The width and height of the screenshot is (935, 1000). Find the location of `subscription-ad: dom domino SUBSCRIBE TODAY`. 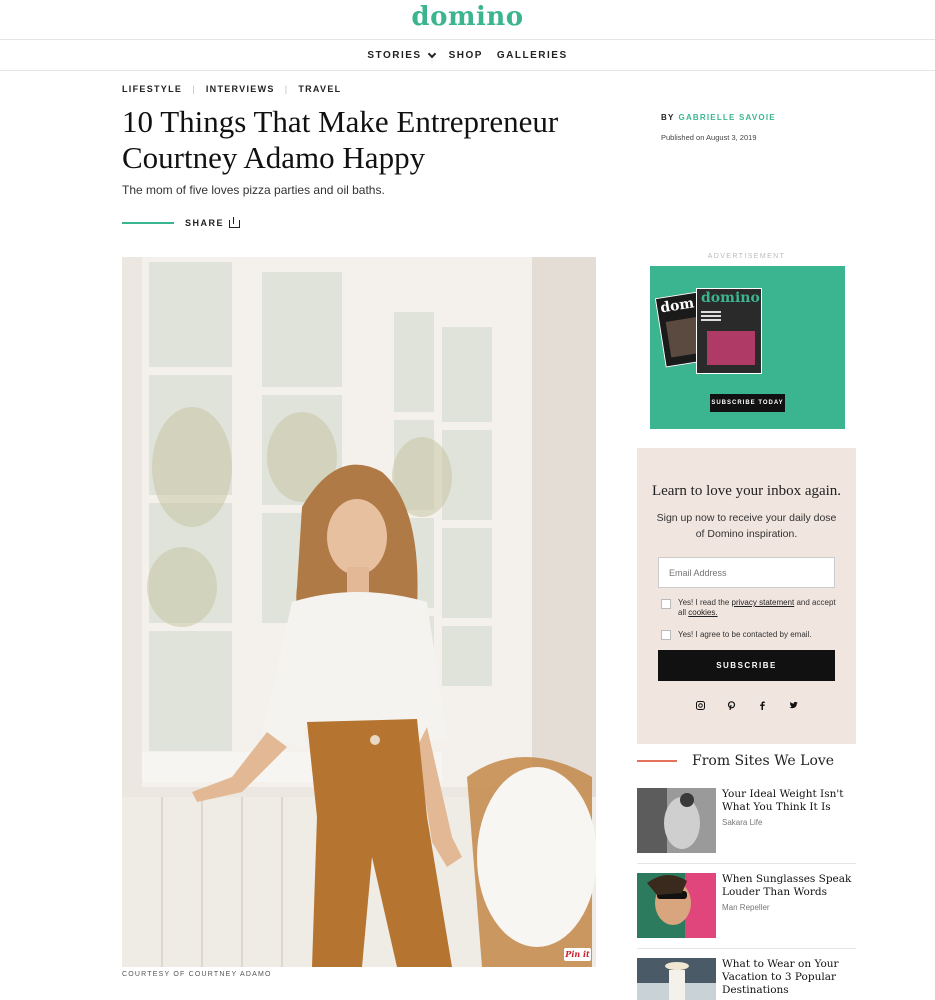

subscription-ad: dom domino SUBSCRIBE TODAY is located at coordinates (747, 347).